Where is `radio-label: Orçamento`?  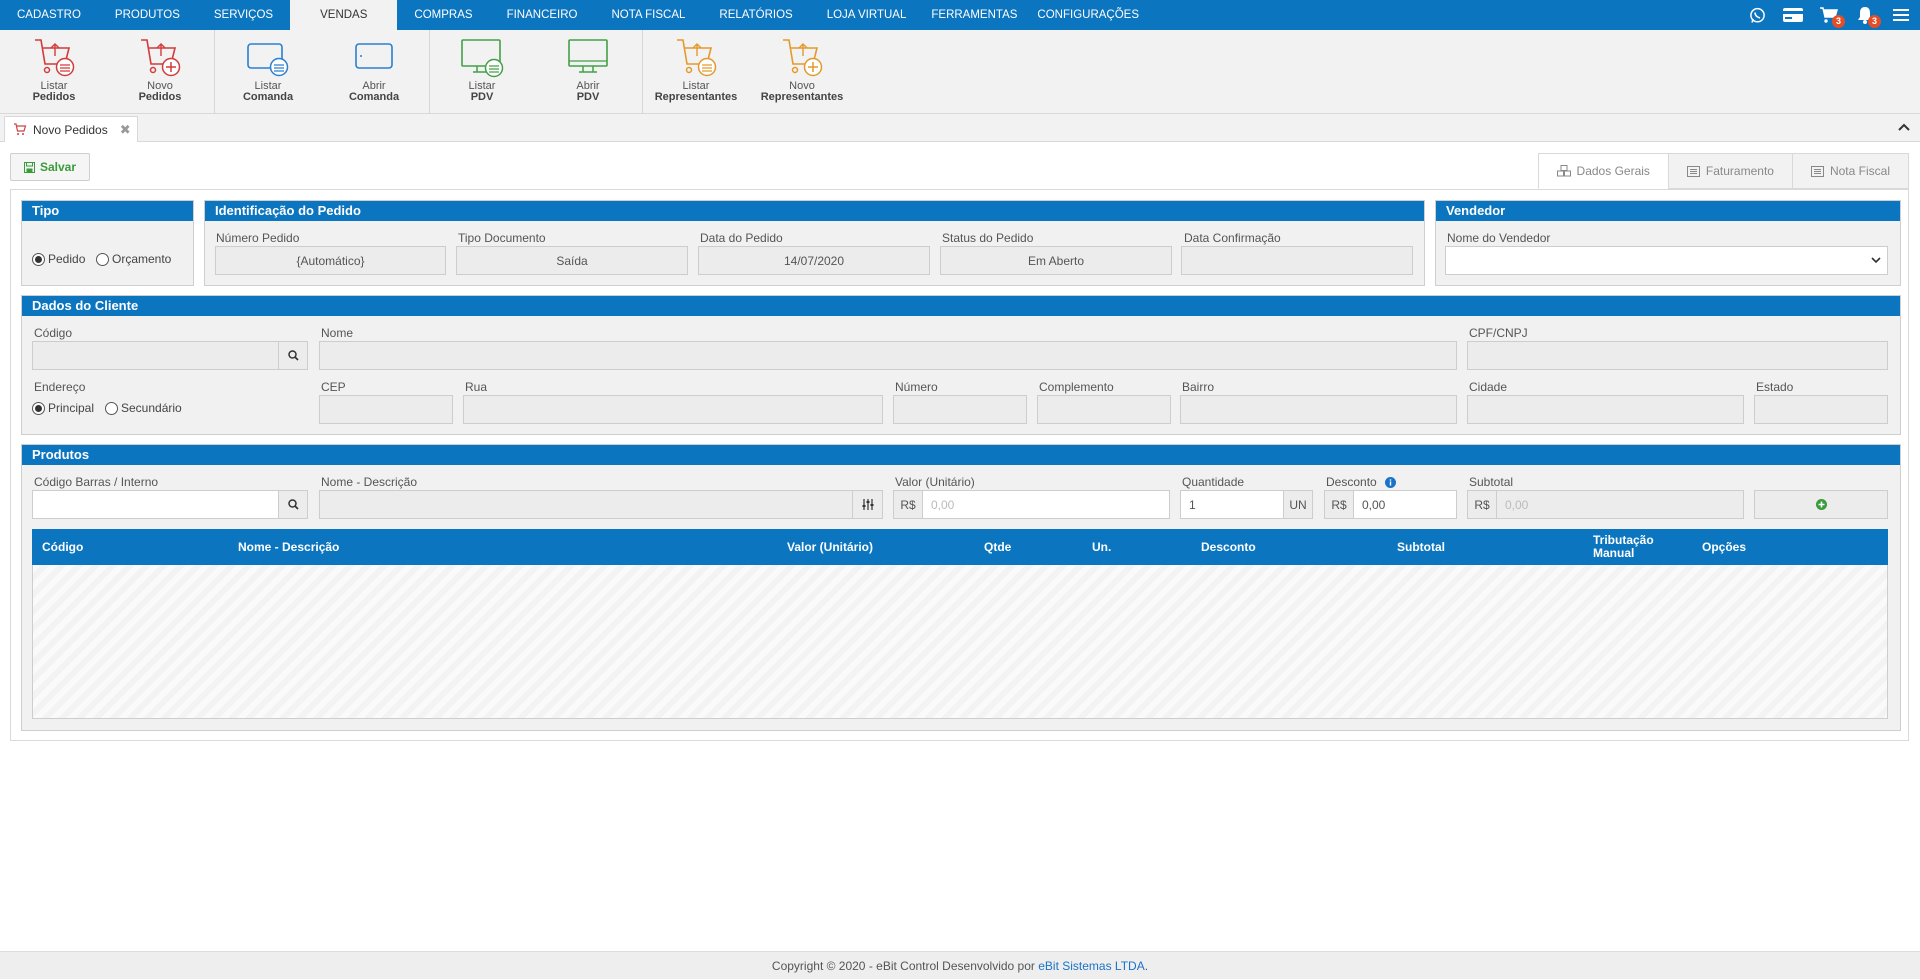 radio-label: Orçamento is located at coordinates (142, 259).